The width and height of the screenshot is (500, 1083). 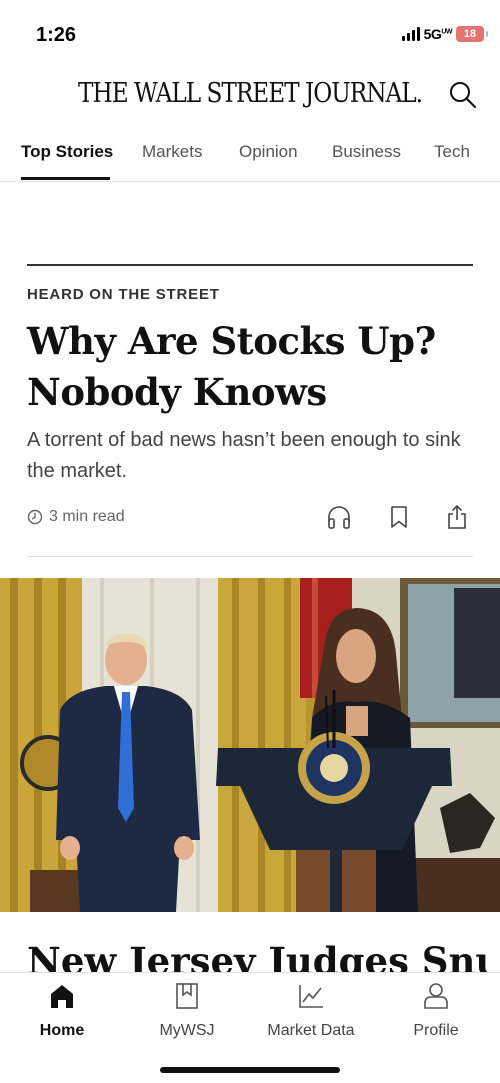 I want to click on article-meta: 3 min read, so click(x=76, y=517).